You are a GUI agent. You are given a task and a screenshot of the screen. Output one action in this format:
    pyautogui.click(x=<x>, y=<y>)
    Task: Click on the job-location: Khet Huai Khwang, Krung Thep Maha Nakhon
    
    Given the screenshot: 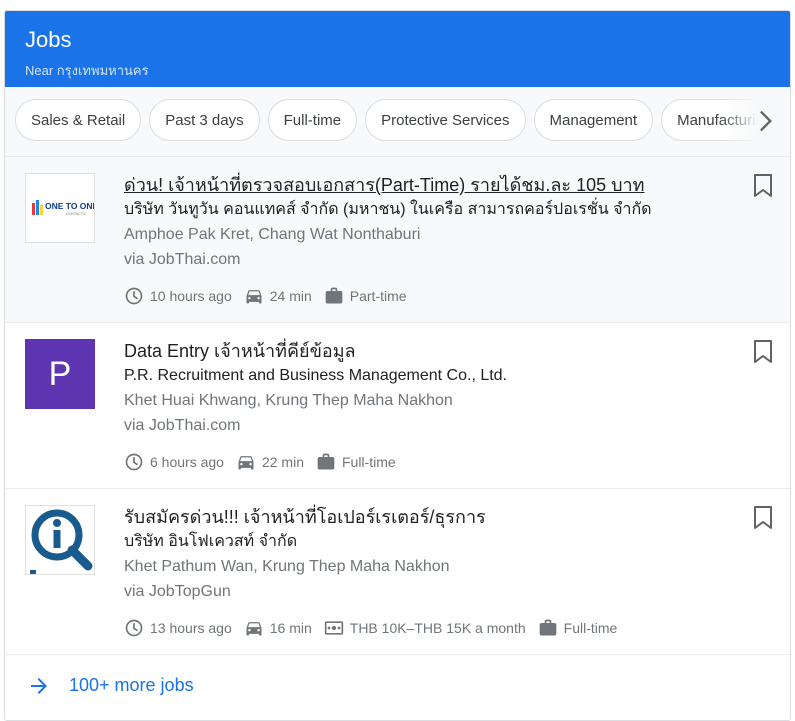 What is the action you would take?
    pyautogui.click(x=288, y=400)
    